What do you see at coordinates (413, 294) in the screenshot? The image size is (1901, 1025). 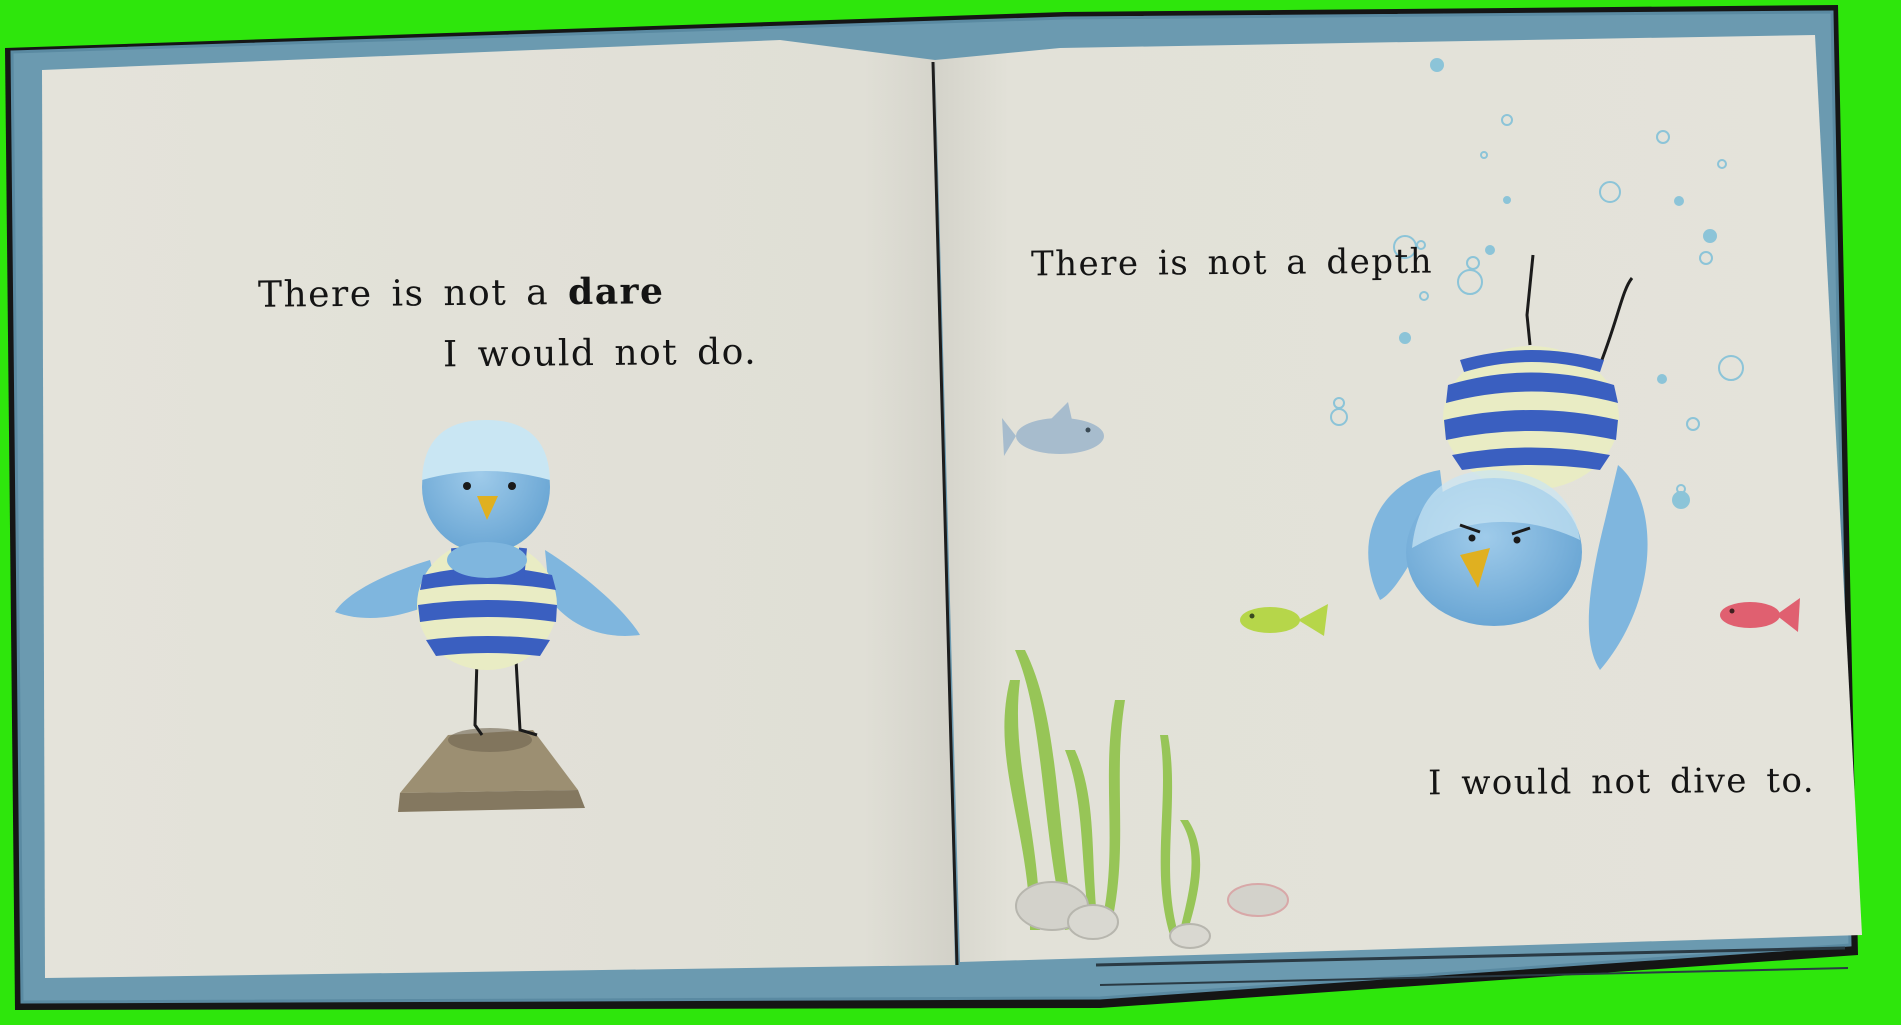 I see `left-line1-prefix: There is not a` at bounding box center [413, 294].